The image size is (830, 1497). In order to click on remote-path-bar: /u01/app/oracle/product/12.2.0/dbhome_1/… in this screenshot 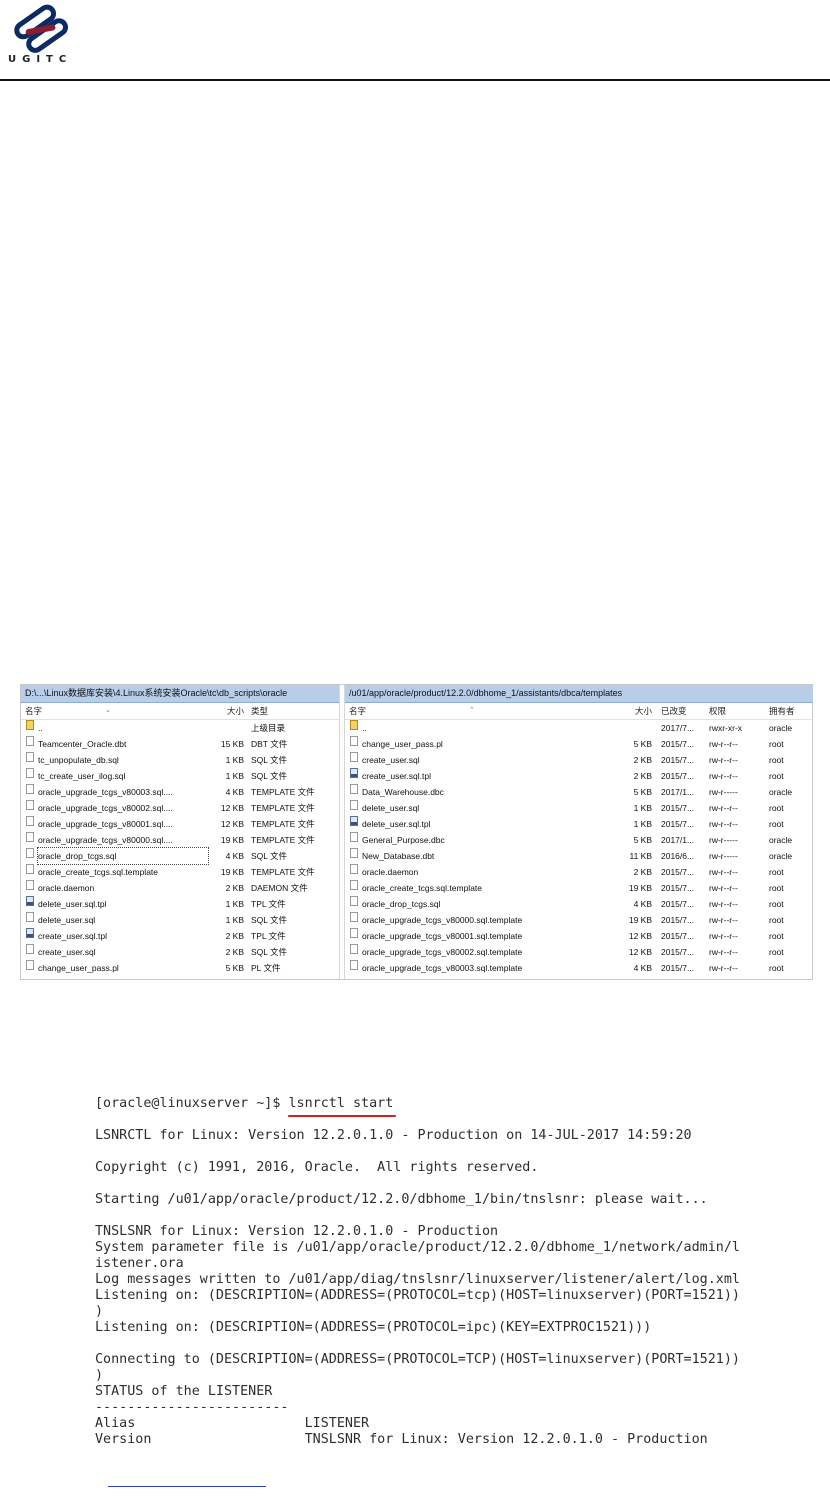, I will do `click(579, 694)`.